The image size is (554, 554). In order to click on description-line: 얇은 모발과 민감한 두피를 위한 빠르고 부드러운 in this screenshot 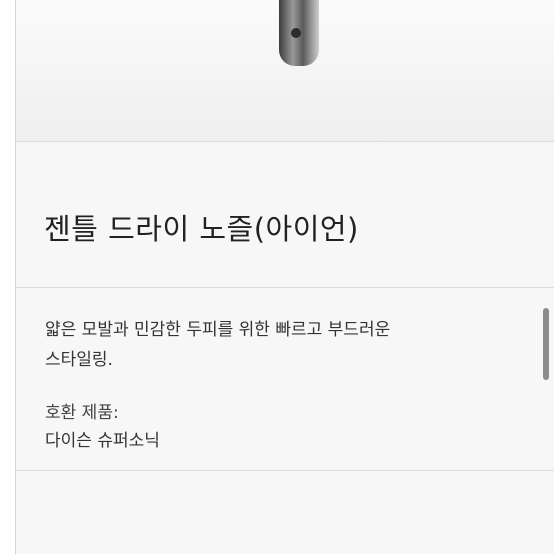, I will do `click(218, 330)`.